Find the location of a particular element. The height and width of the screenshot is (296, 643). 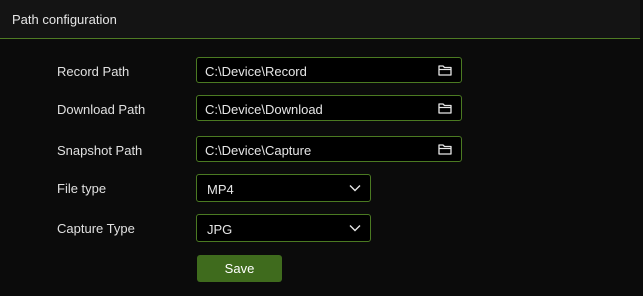

record-path-value: C:\Device\Record is located at coordinates (256, 71).